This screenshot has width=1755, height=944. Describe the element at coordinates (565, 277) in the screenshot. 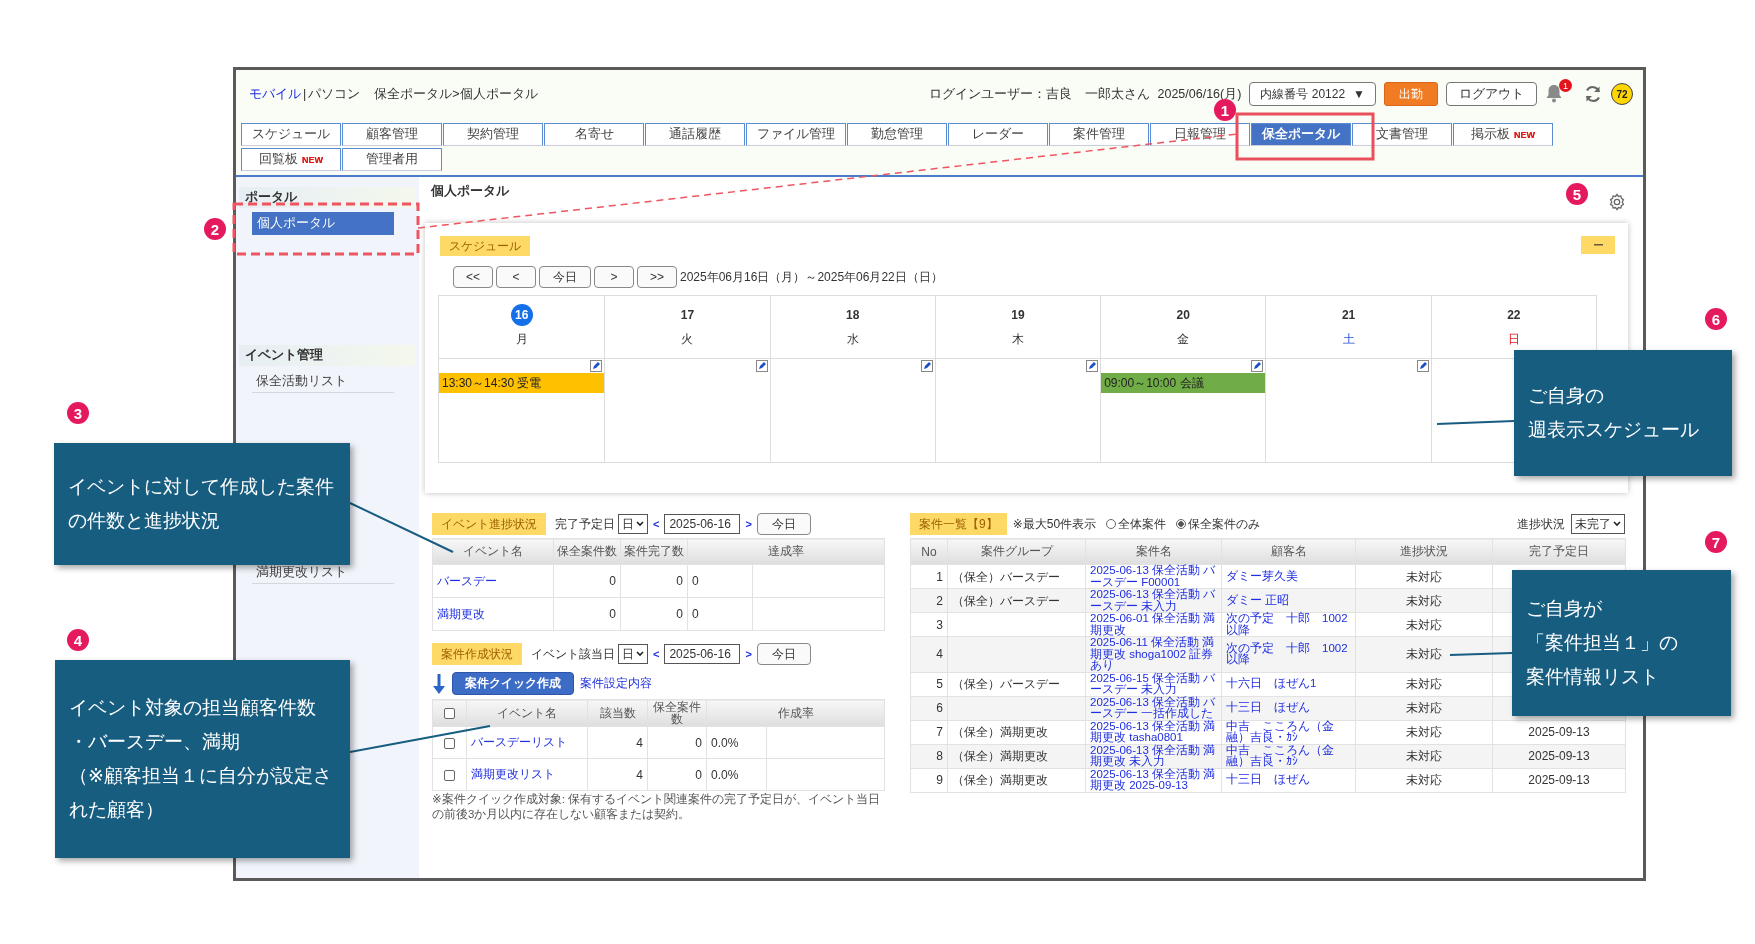

I see `nav-button: 今日` at that location.